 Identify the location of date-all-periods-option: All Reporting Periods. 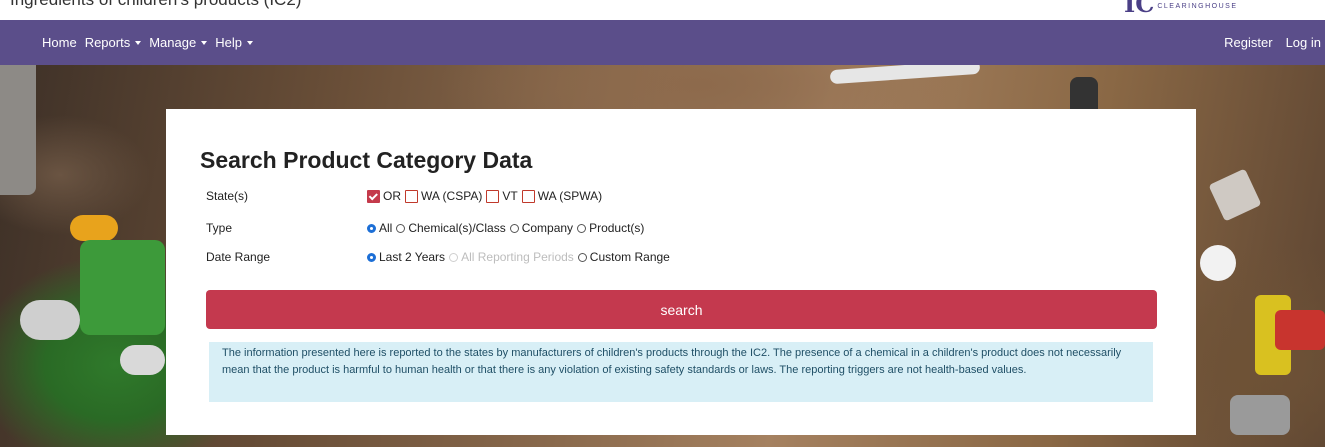
(511, 257).